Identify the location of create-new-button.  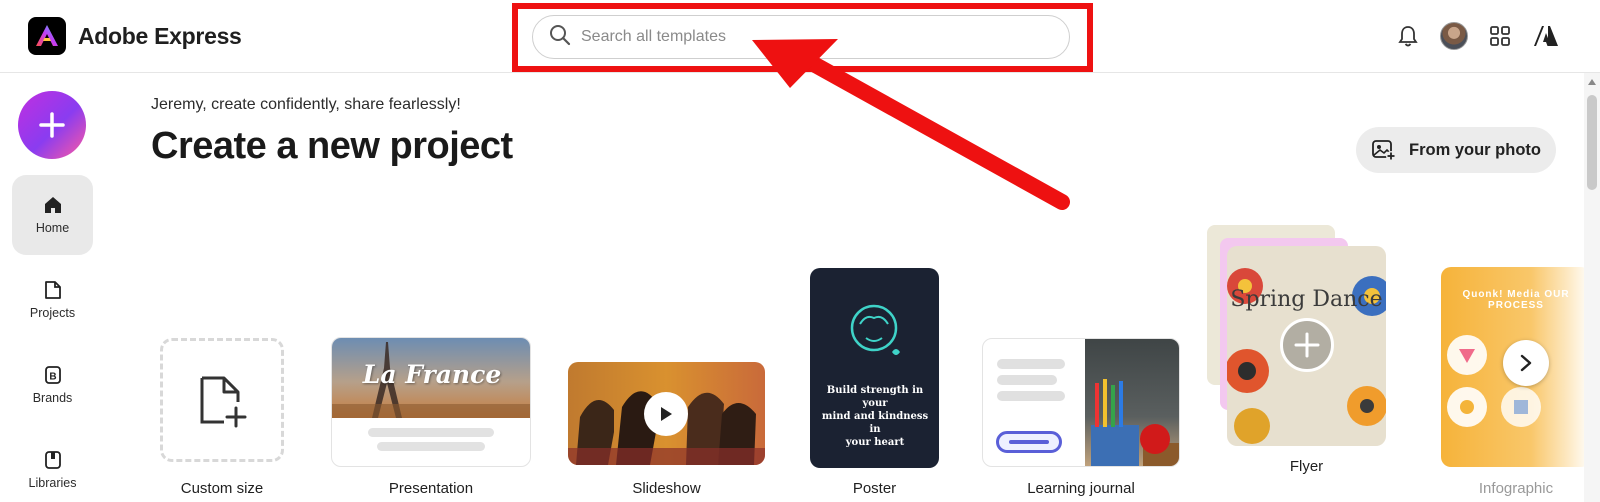
(52, 125).